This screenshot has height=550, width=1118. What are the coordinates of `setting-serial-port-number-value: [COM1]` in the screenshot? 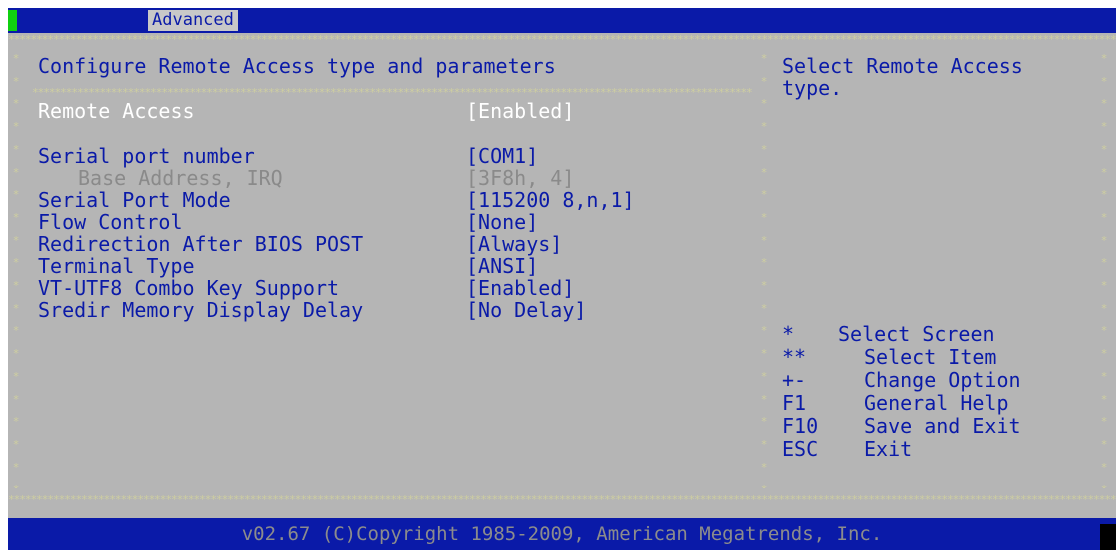 It's located at (502, 156).